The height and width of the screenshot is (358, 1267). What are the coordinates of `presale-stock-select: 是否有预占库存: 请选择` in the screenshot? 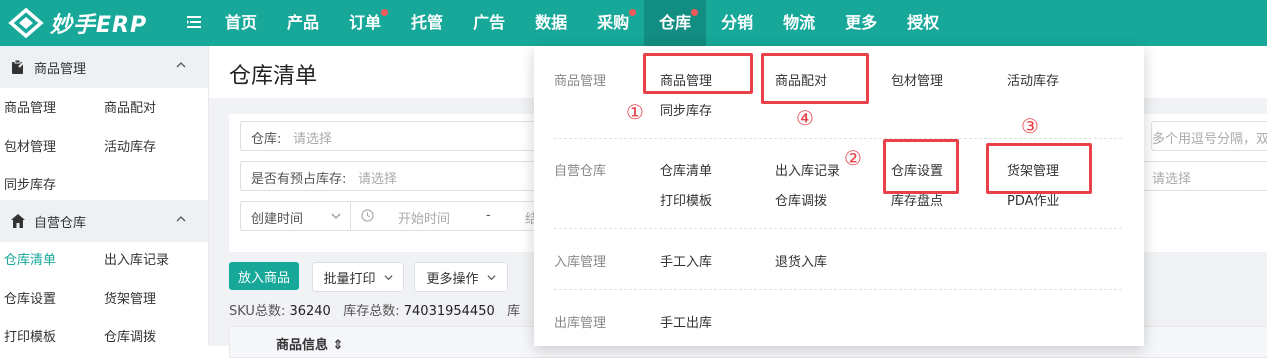 It's located at (406, 176).